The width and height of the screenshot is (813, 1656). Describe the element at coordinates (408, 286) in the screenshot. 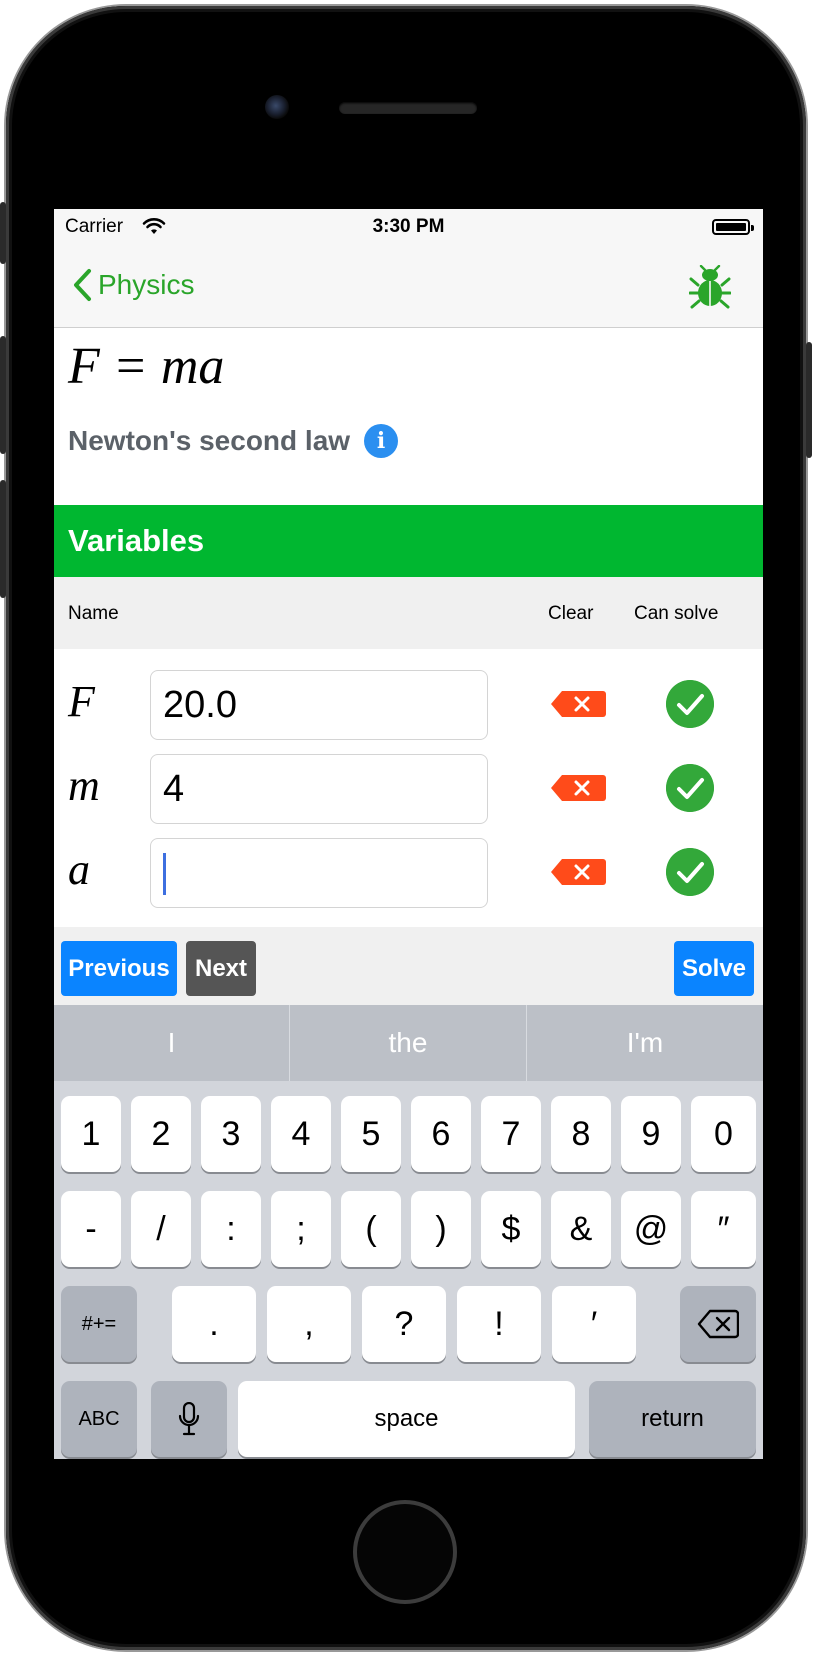

I see `navigation-bar: Physics` at that location.